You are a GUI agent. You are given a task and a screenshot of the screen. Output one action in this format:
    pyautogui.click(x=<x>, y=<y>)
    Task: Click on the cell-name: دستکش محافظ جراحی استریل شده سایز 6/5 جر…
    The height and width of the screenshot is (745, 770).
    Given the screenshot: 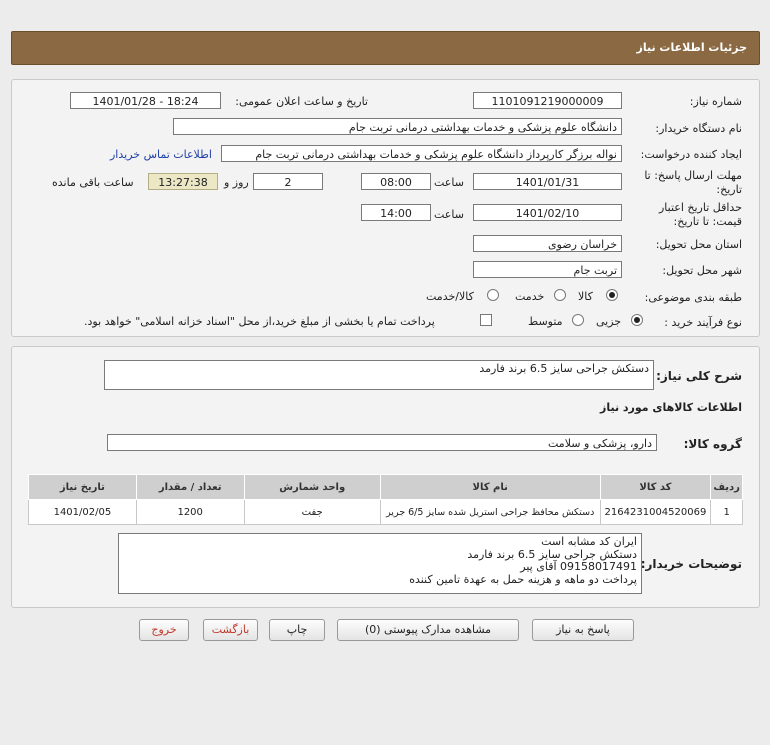 What is the action you would take?
    pyautogui.click(x=490, y=512)
    